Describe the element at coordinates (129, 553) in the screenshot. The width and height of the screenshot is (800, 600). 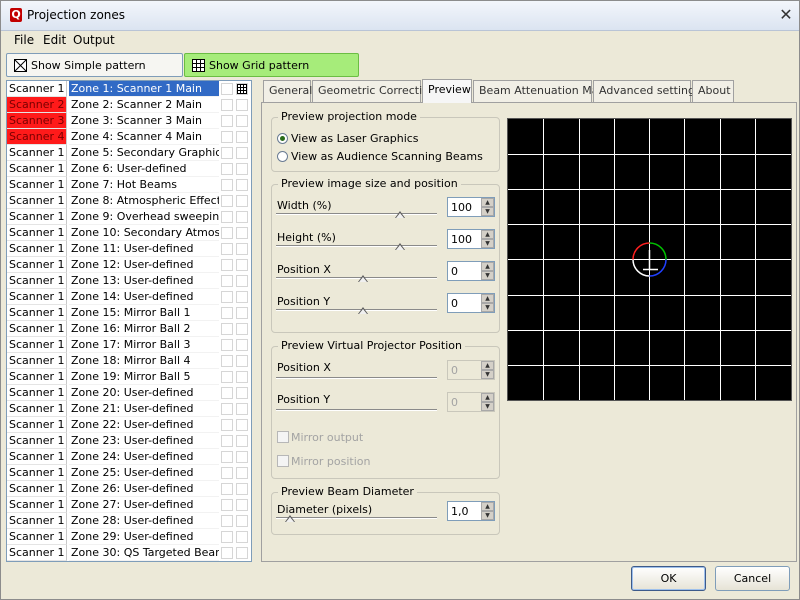
I see `zone-row: Scanner 1 Zone 30: QS Targeted Beams` at that location.